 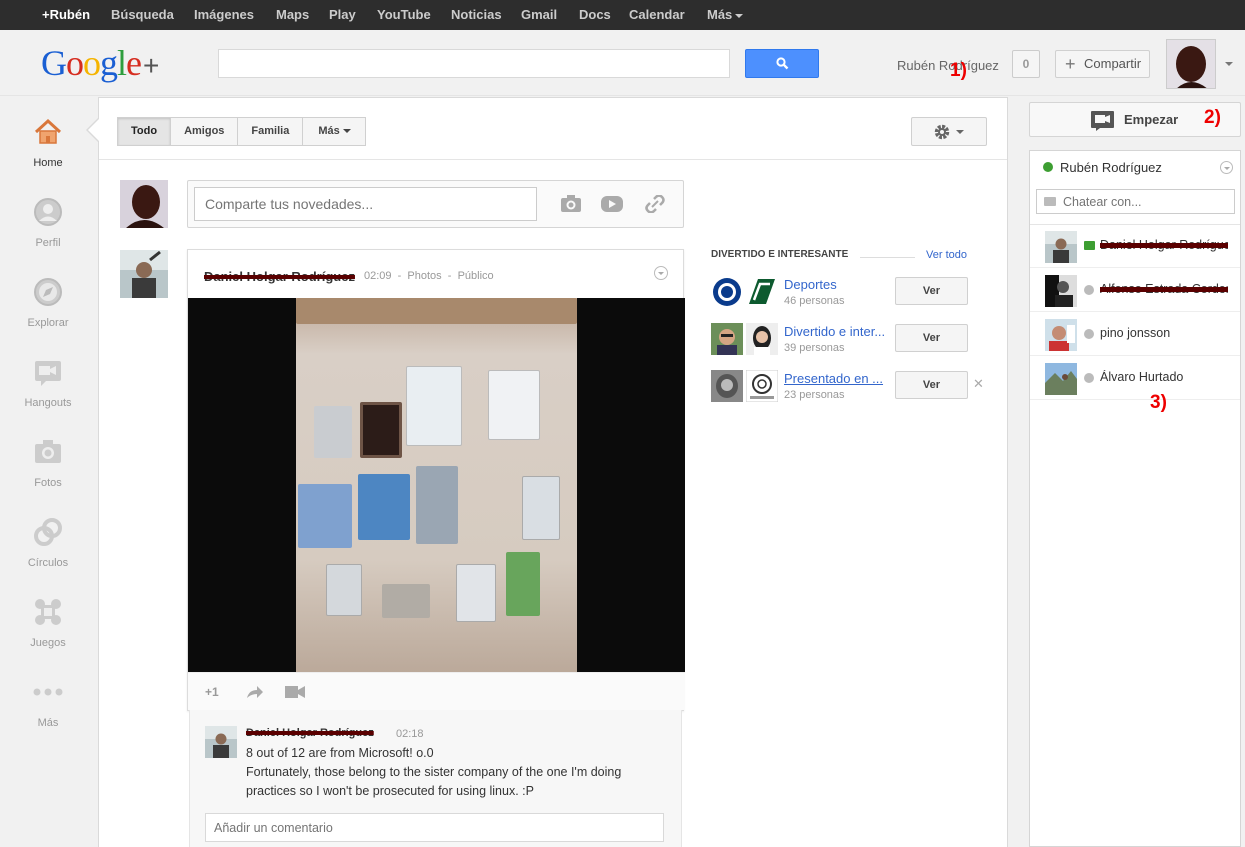 I want to click on suggestions-title: DIVERTIDO E INTERESANTE, so click(x=780, y=254).